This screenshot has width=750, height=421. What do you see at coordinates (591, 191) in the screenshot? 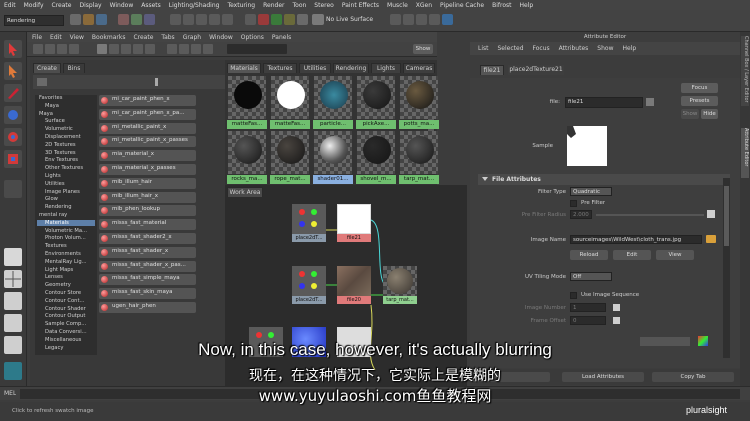
I see `filter-type-dropdown: Quadratic` at bounding box center [591, 191].